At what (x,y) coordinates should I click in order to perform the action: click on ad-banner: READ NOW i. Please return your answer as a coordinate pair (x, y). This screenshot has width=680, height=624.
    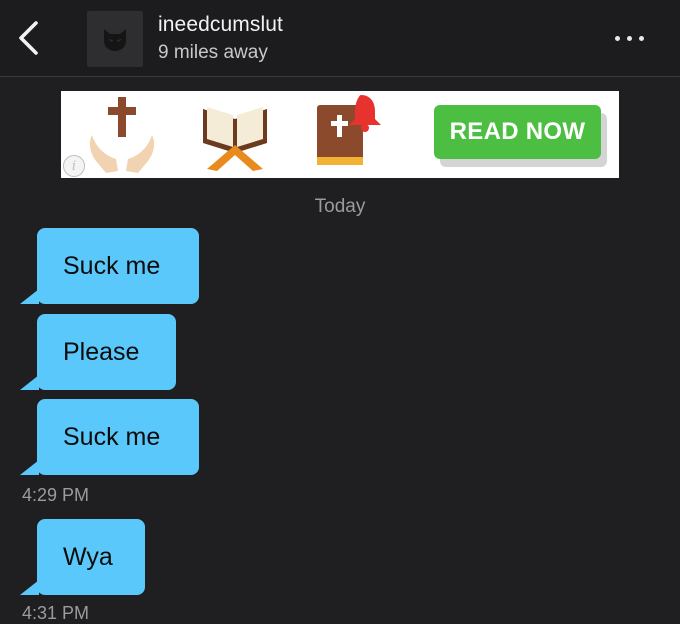
    Looking at the image, I should click on (340, 134).